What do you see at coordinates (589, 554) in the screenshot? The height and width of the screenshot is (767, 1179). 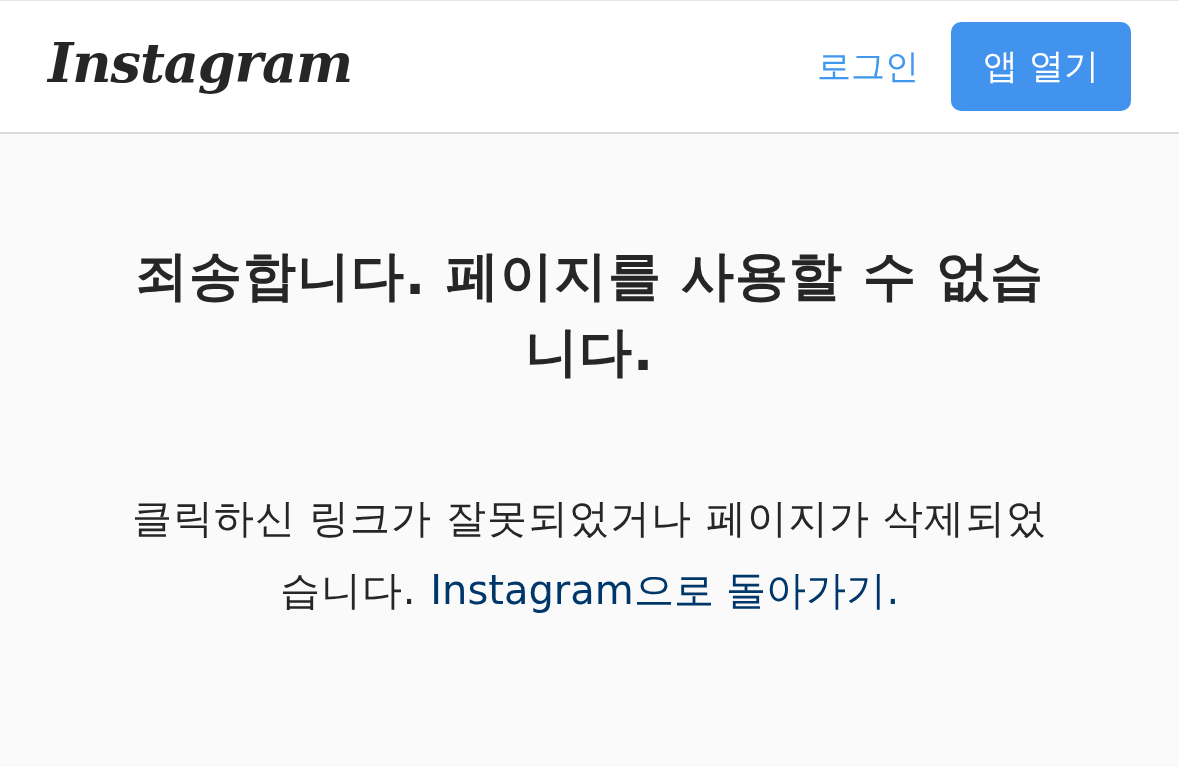 I see `error-message: 클릭하신 링크가 잘못되었거나 페이지가 삭제되었습니다. Instagram으로 돌아가기.` at bounding box center [589, 554].